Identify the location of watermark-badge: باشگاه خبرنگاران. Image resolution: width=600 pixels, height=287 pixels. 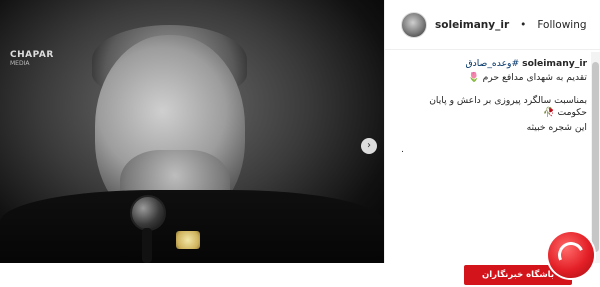
(529, 259).